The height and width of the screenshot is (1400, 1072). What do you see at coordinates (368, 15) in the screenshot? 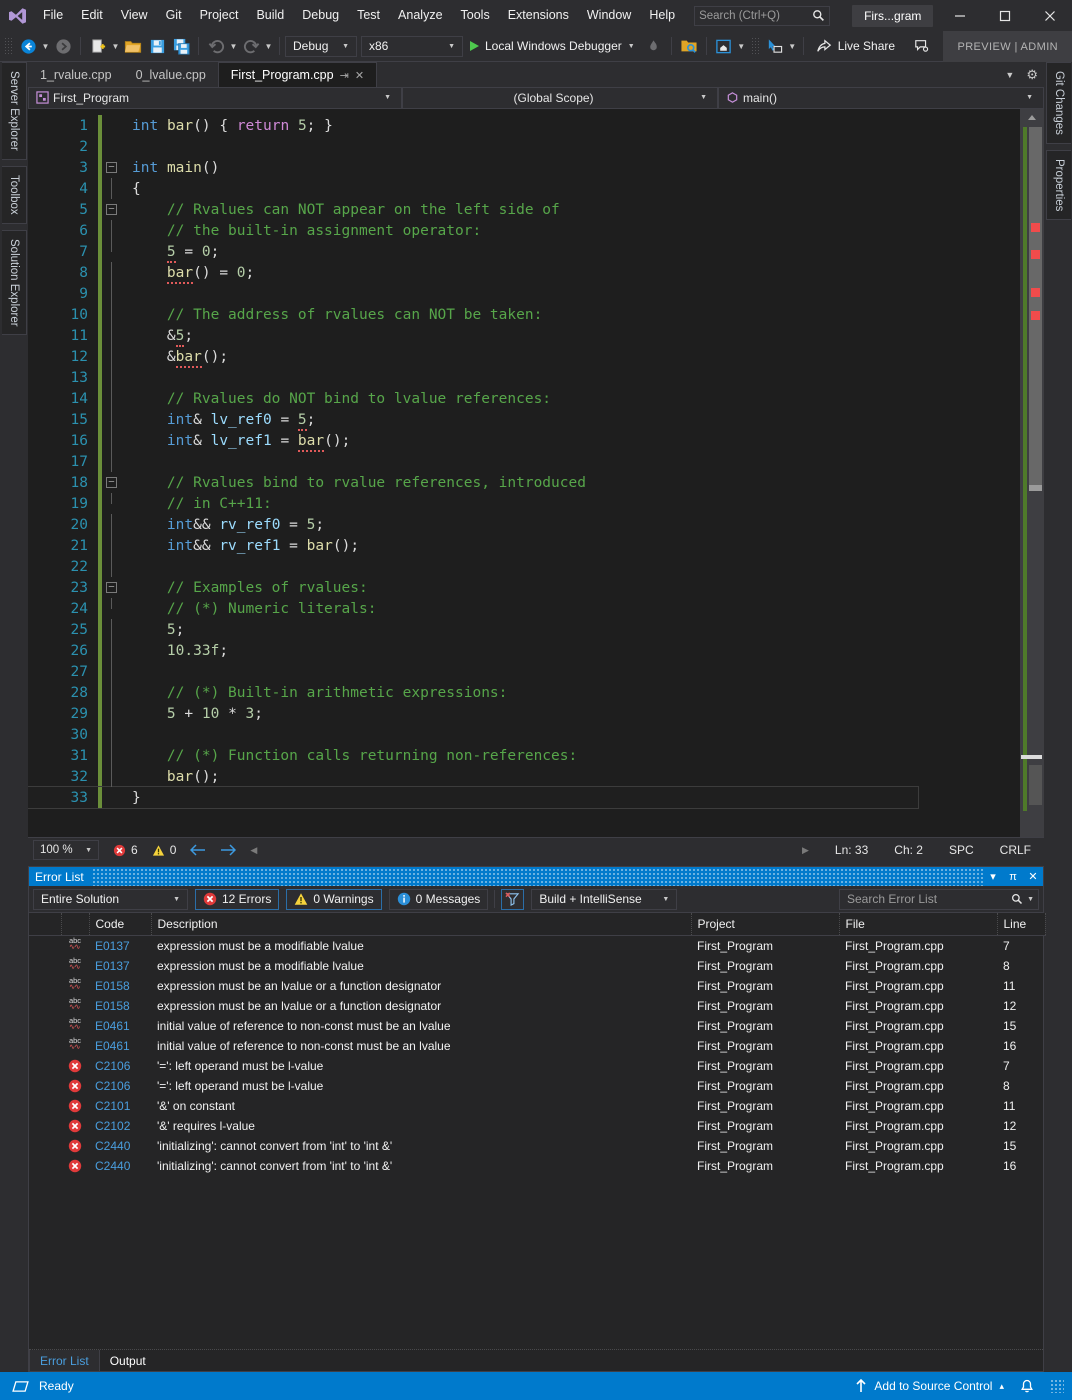
I see `menu-item-test: Test` at bounding box center [368, 15].